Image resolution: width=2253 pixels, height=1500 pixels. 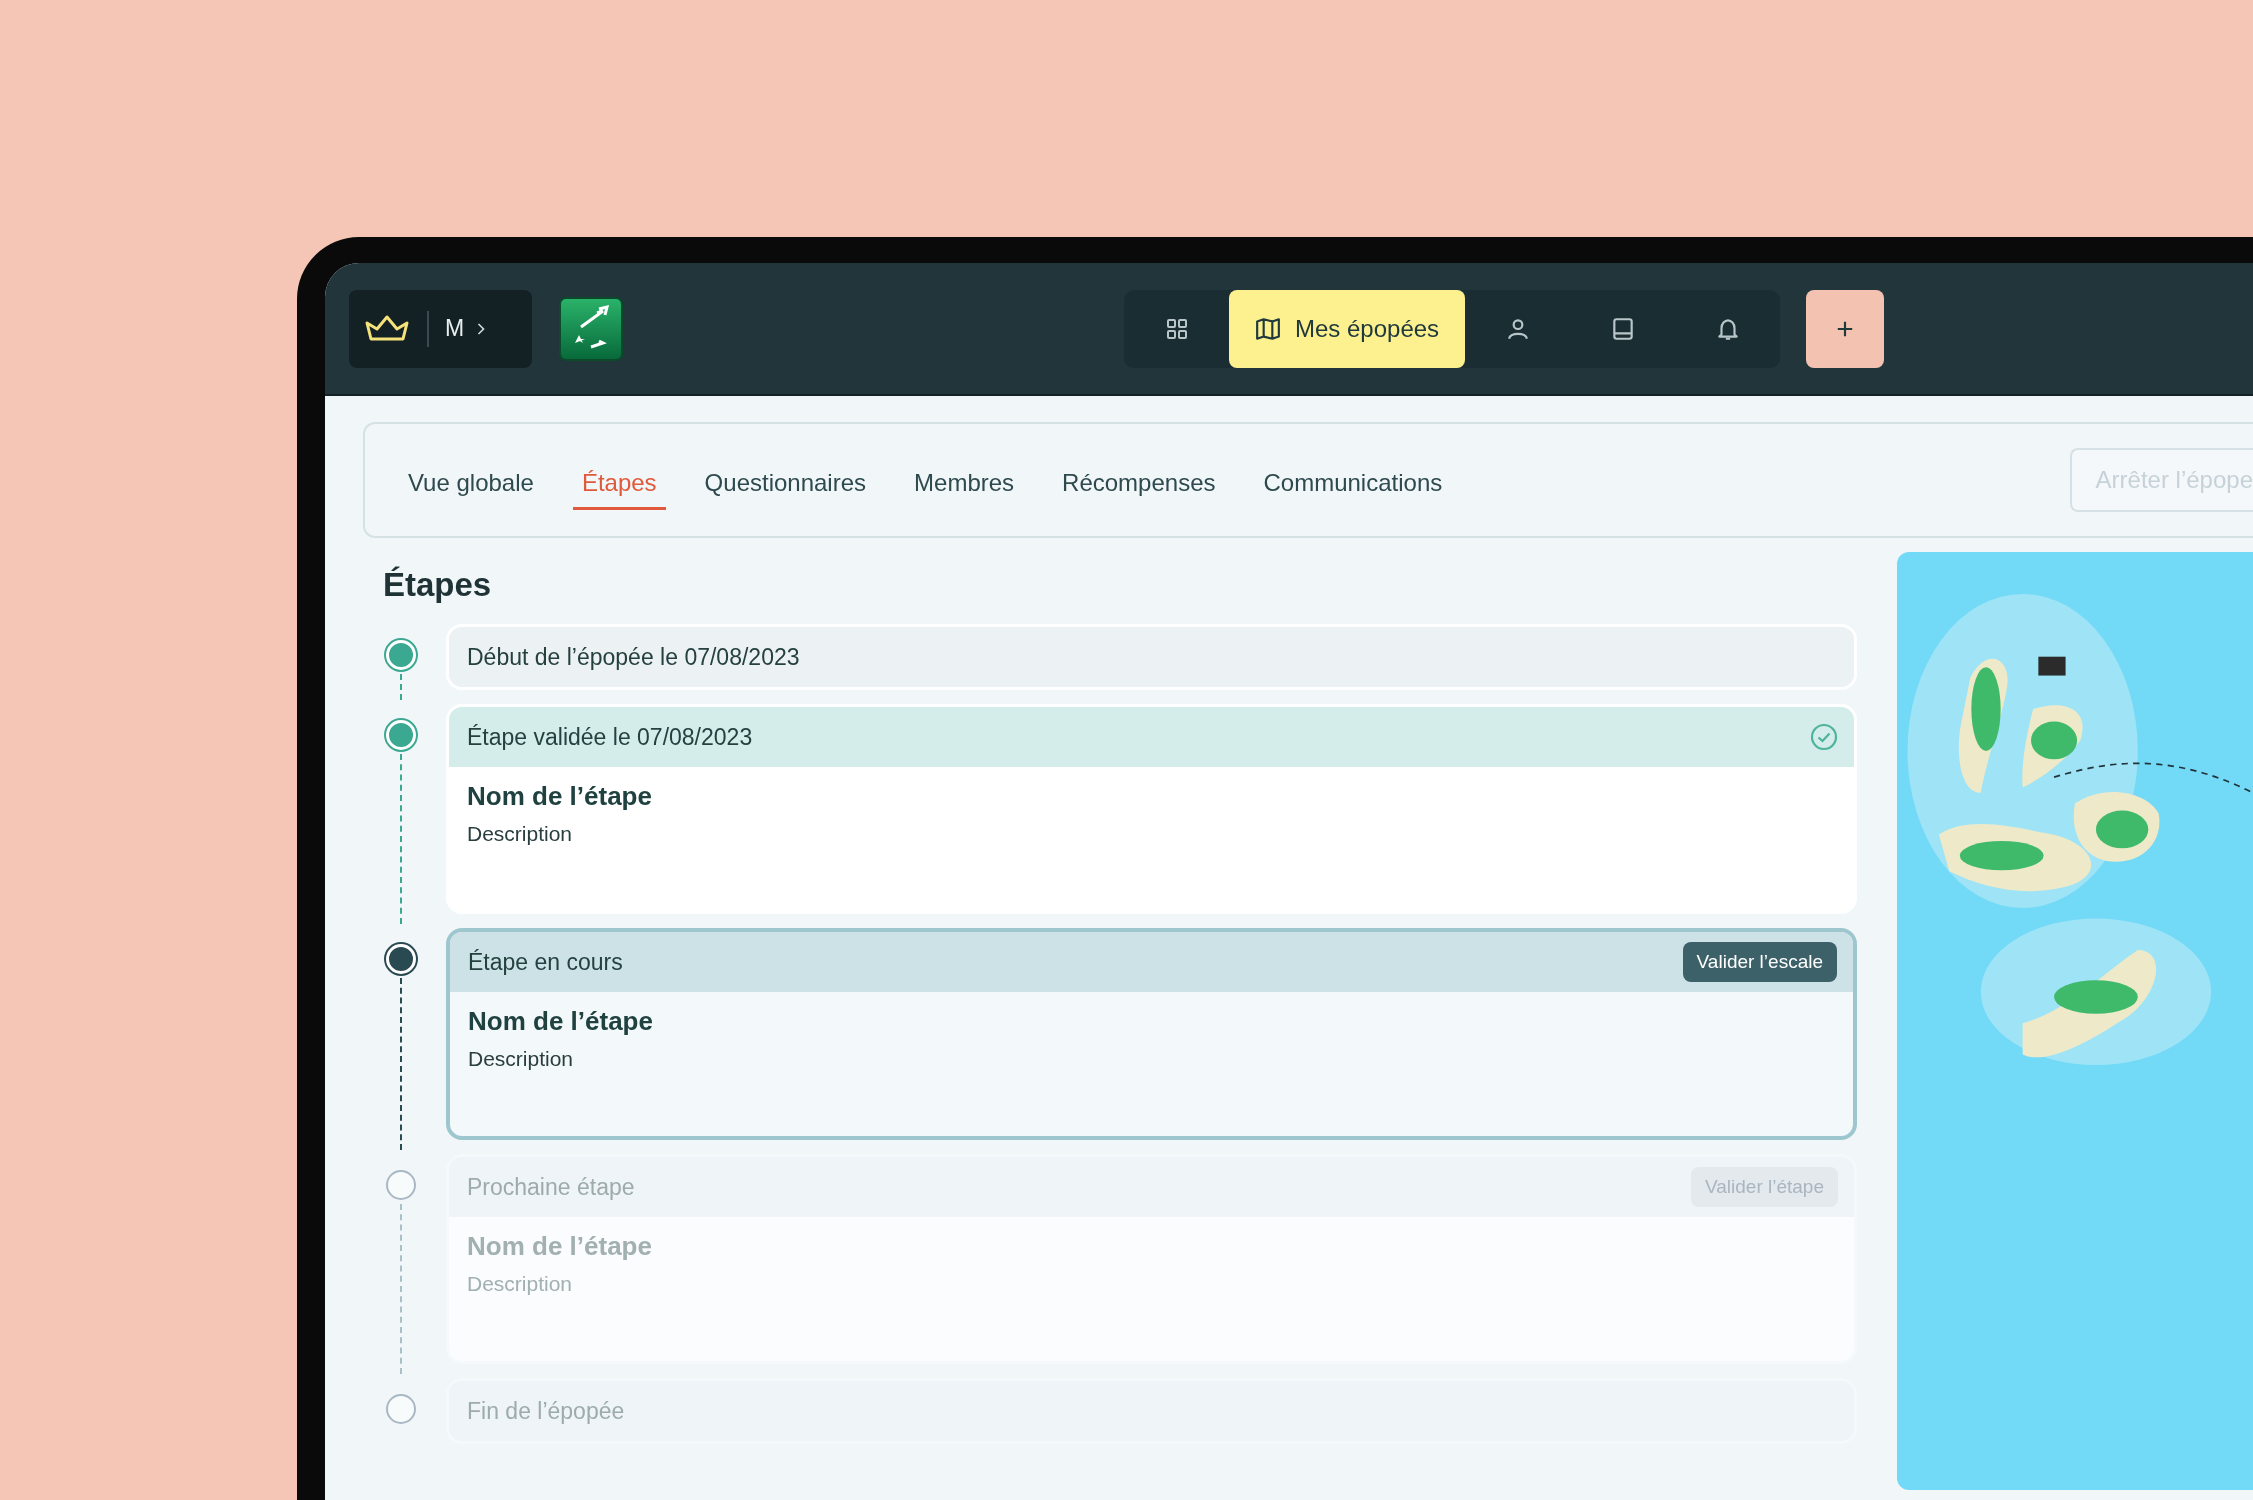 I want to click on check-circle-icon, so click(x=1824, y=737).